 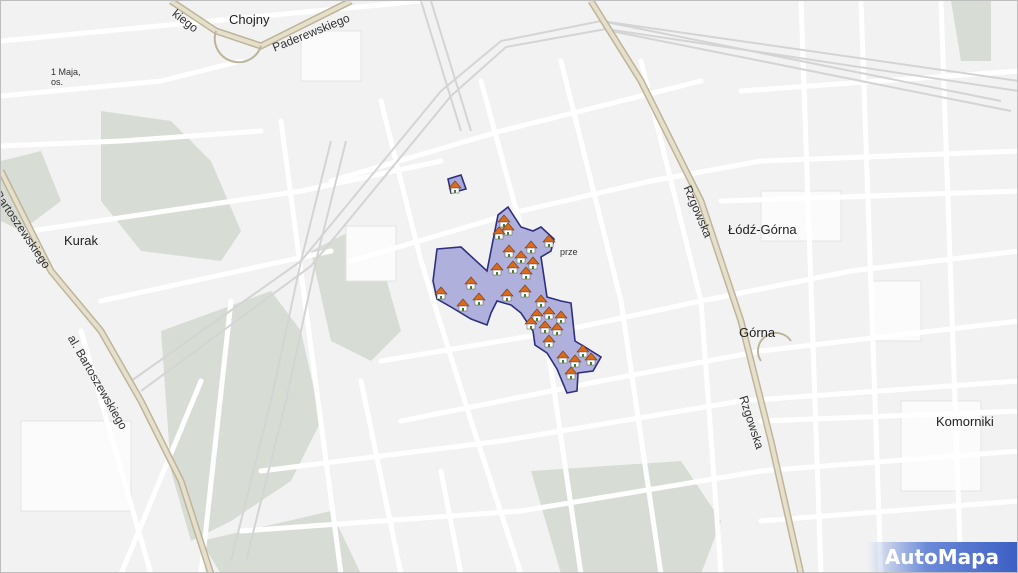 I want to click on place-komorniki: Komorniki, so click(x=965, y=421).